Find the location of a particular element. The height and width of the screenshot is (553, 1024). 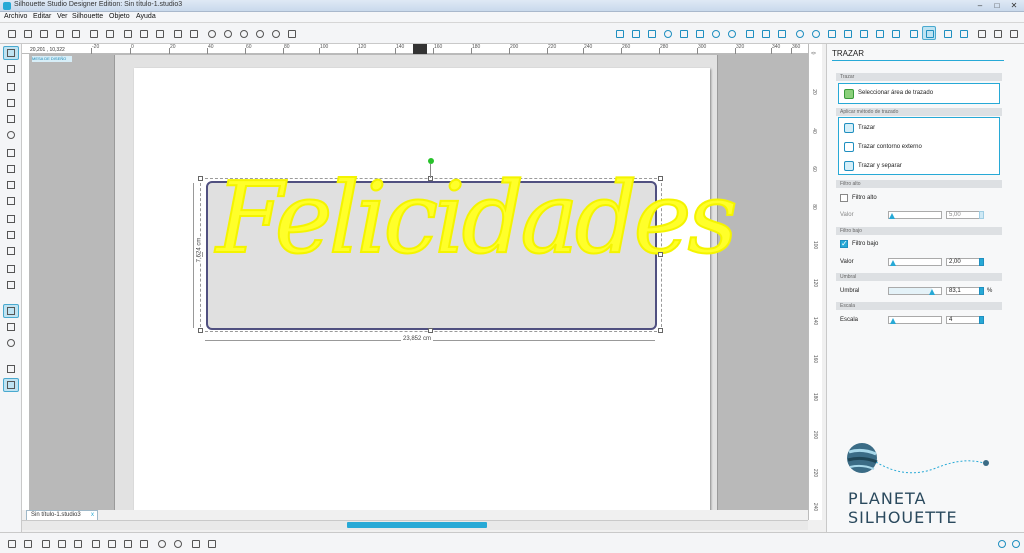

select-trace-area-button: Seleccionar área de trazado is located at coordinates (919, 93).